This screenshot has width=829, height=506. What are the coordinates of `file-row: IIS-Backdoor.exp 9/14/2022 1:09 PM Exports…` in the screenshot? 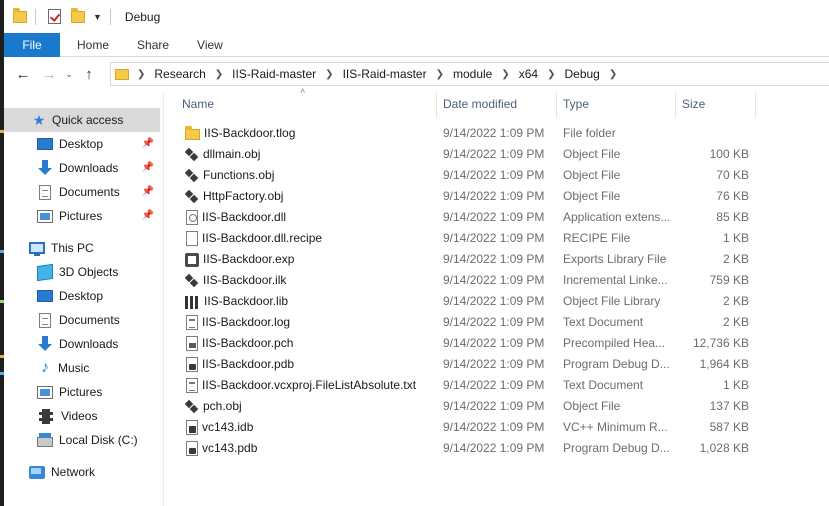 It's located at (502, 259).